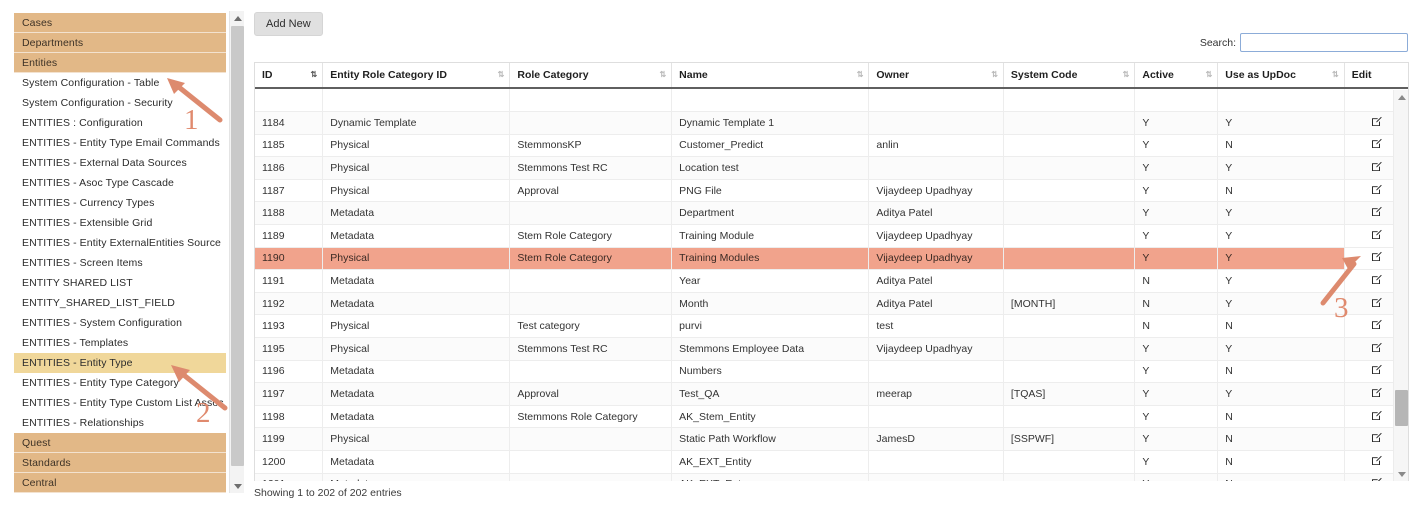 The height and width of the screenshot is (519, 1426). I want to click on column-header-system-code: System Code ⇅, so click(1069, 76).